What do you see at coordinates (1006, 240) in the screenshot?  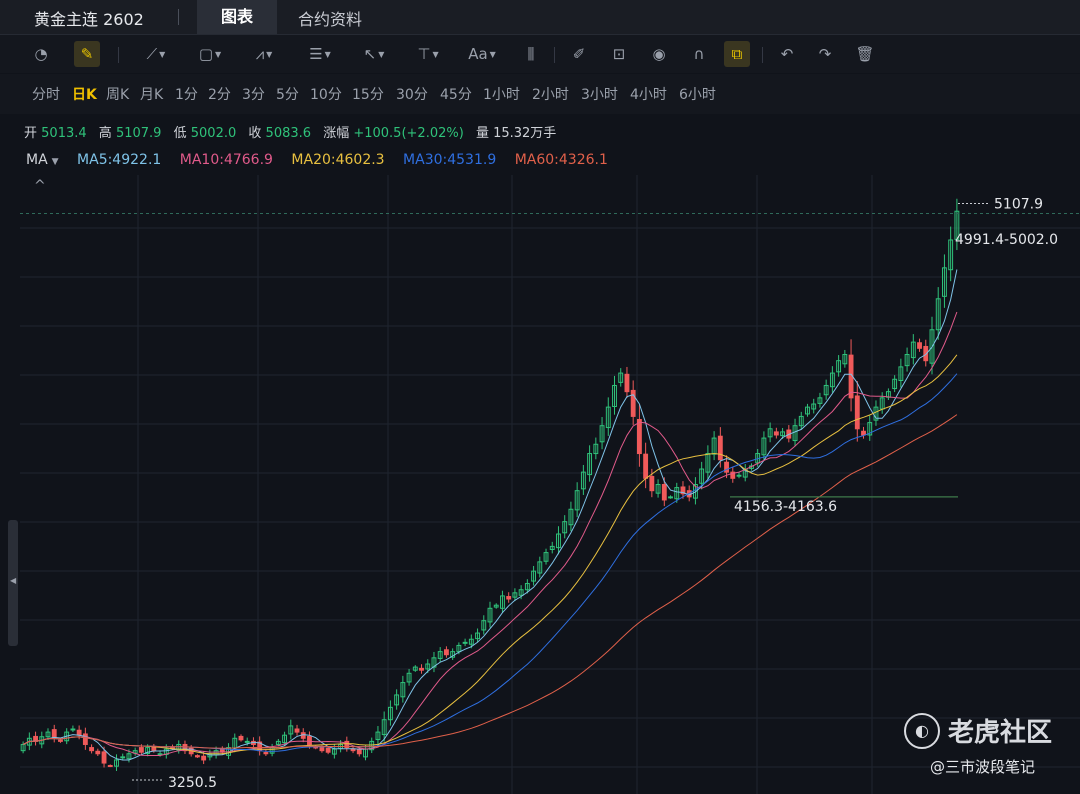 I see `gap-upper-label: 4991.4-5002.0` at bounding box center [1006, 240].